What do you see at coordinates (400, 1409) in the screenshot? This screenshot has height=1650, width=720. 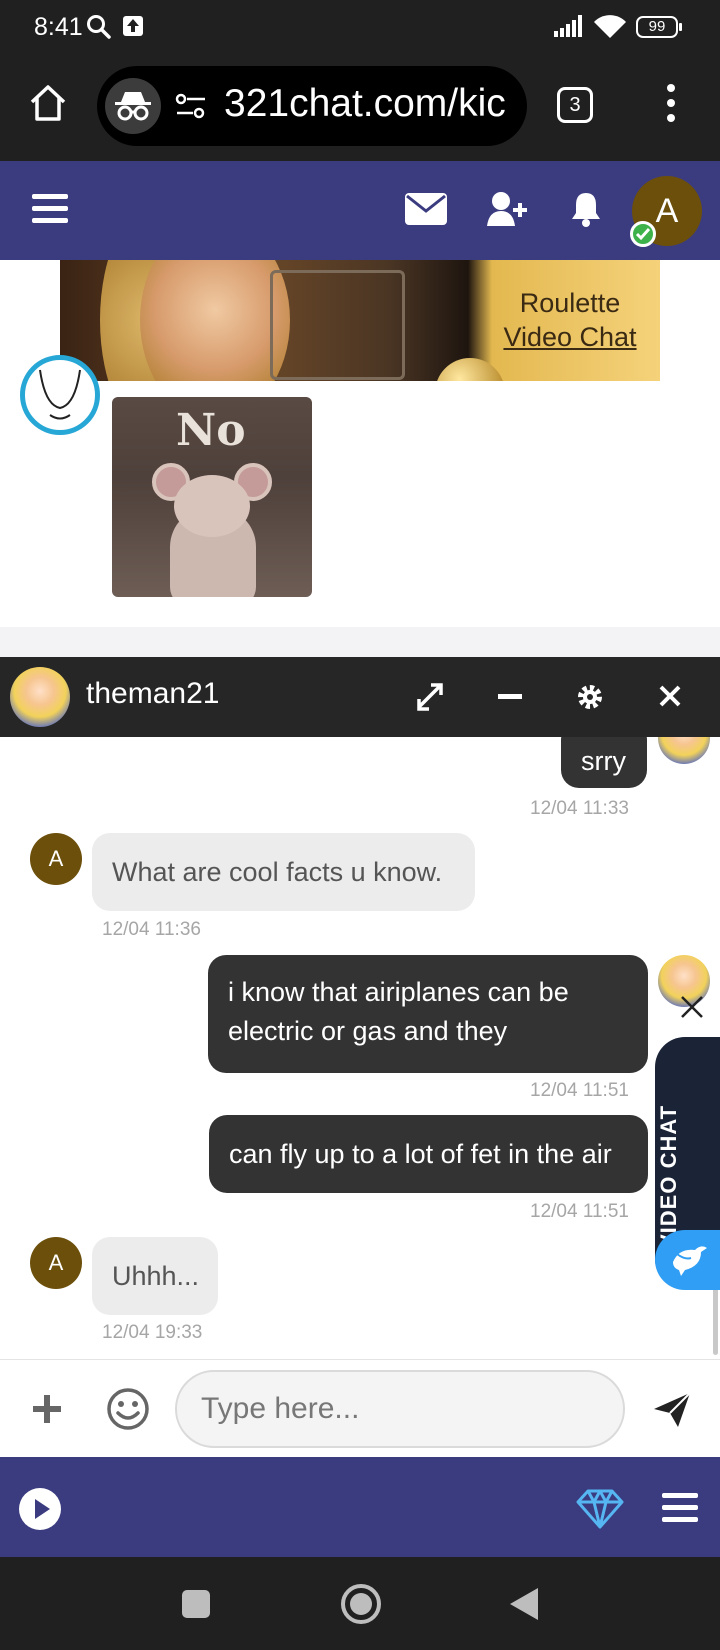 I see `message-input` at bounding box center [400, 1409].